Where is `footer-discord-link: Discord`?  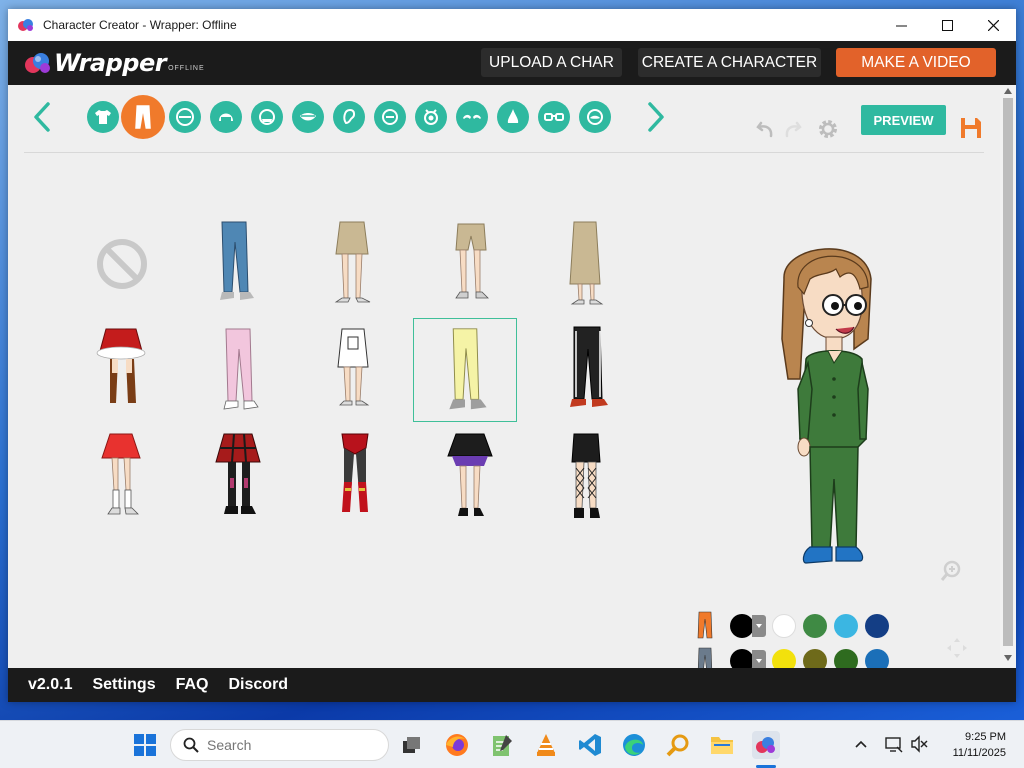
footer-discord-link: Discord is located at coordinates (259, 685).